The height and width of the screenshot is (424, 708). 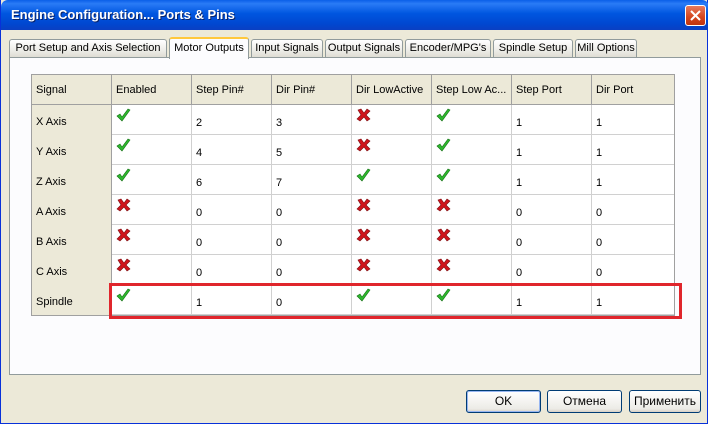 I want to click on column-header-dir-low-active: Dir LowActive, so click(x=392, y=90).